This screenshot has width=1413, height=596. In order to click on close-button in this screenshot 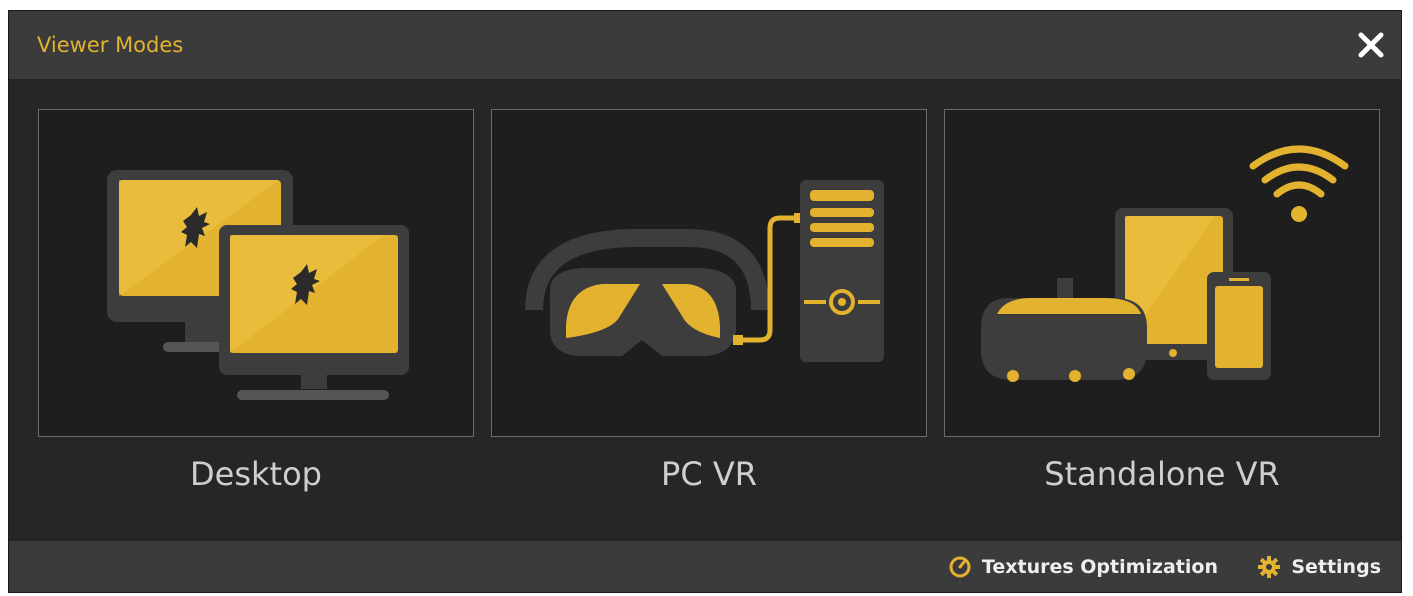, I will do `click(1371, 45)`.